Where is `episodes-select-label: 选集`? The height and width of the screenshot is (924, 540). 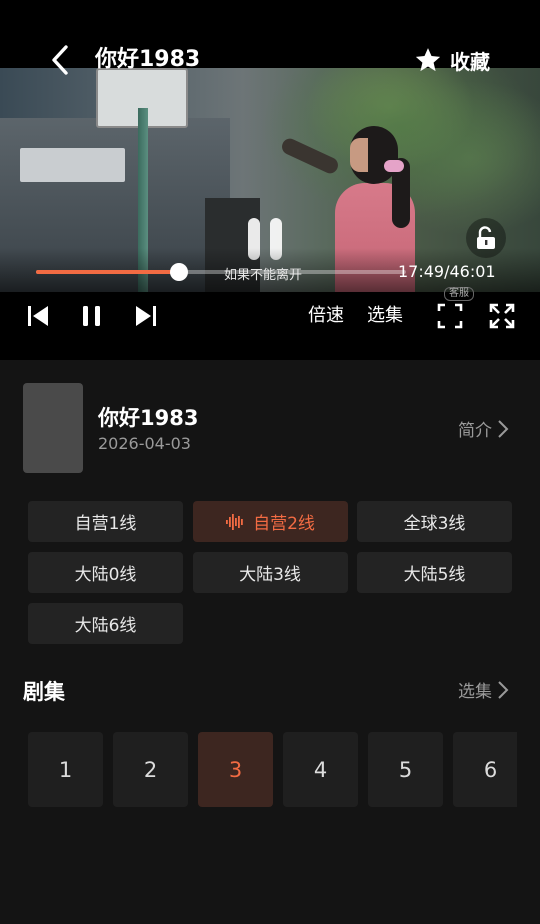
episodes-select-label: 选集 is located at coordinates (475, 692).